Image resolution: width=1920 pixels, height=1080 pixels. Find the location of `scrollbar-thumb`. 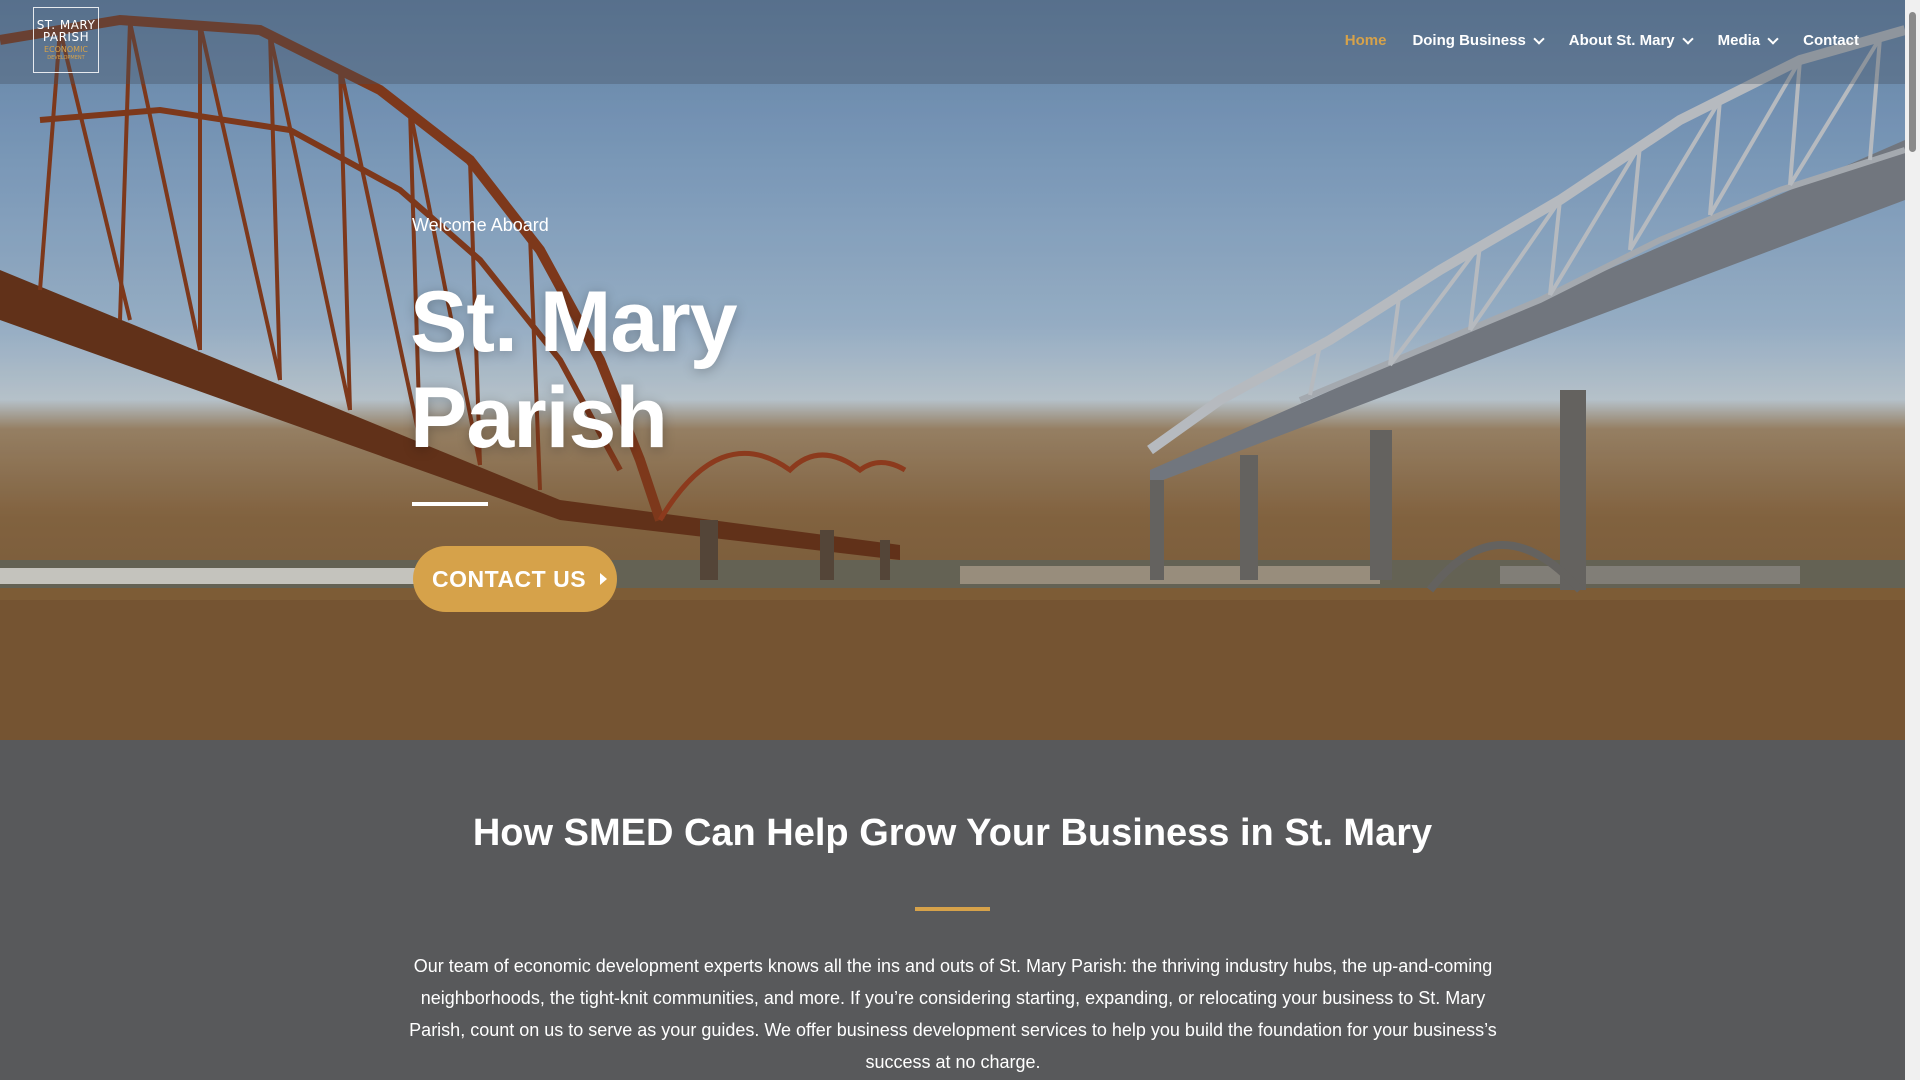

scrollbar-thumb is located at coordinates (1912, 82).